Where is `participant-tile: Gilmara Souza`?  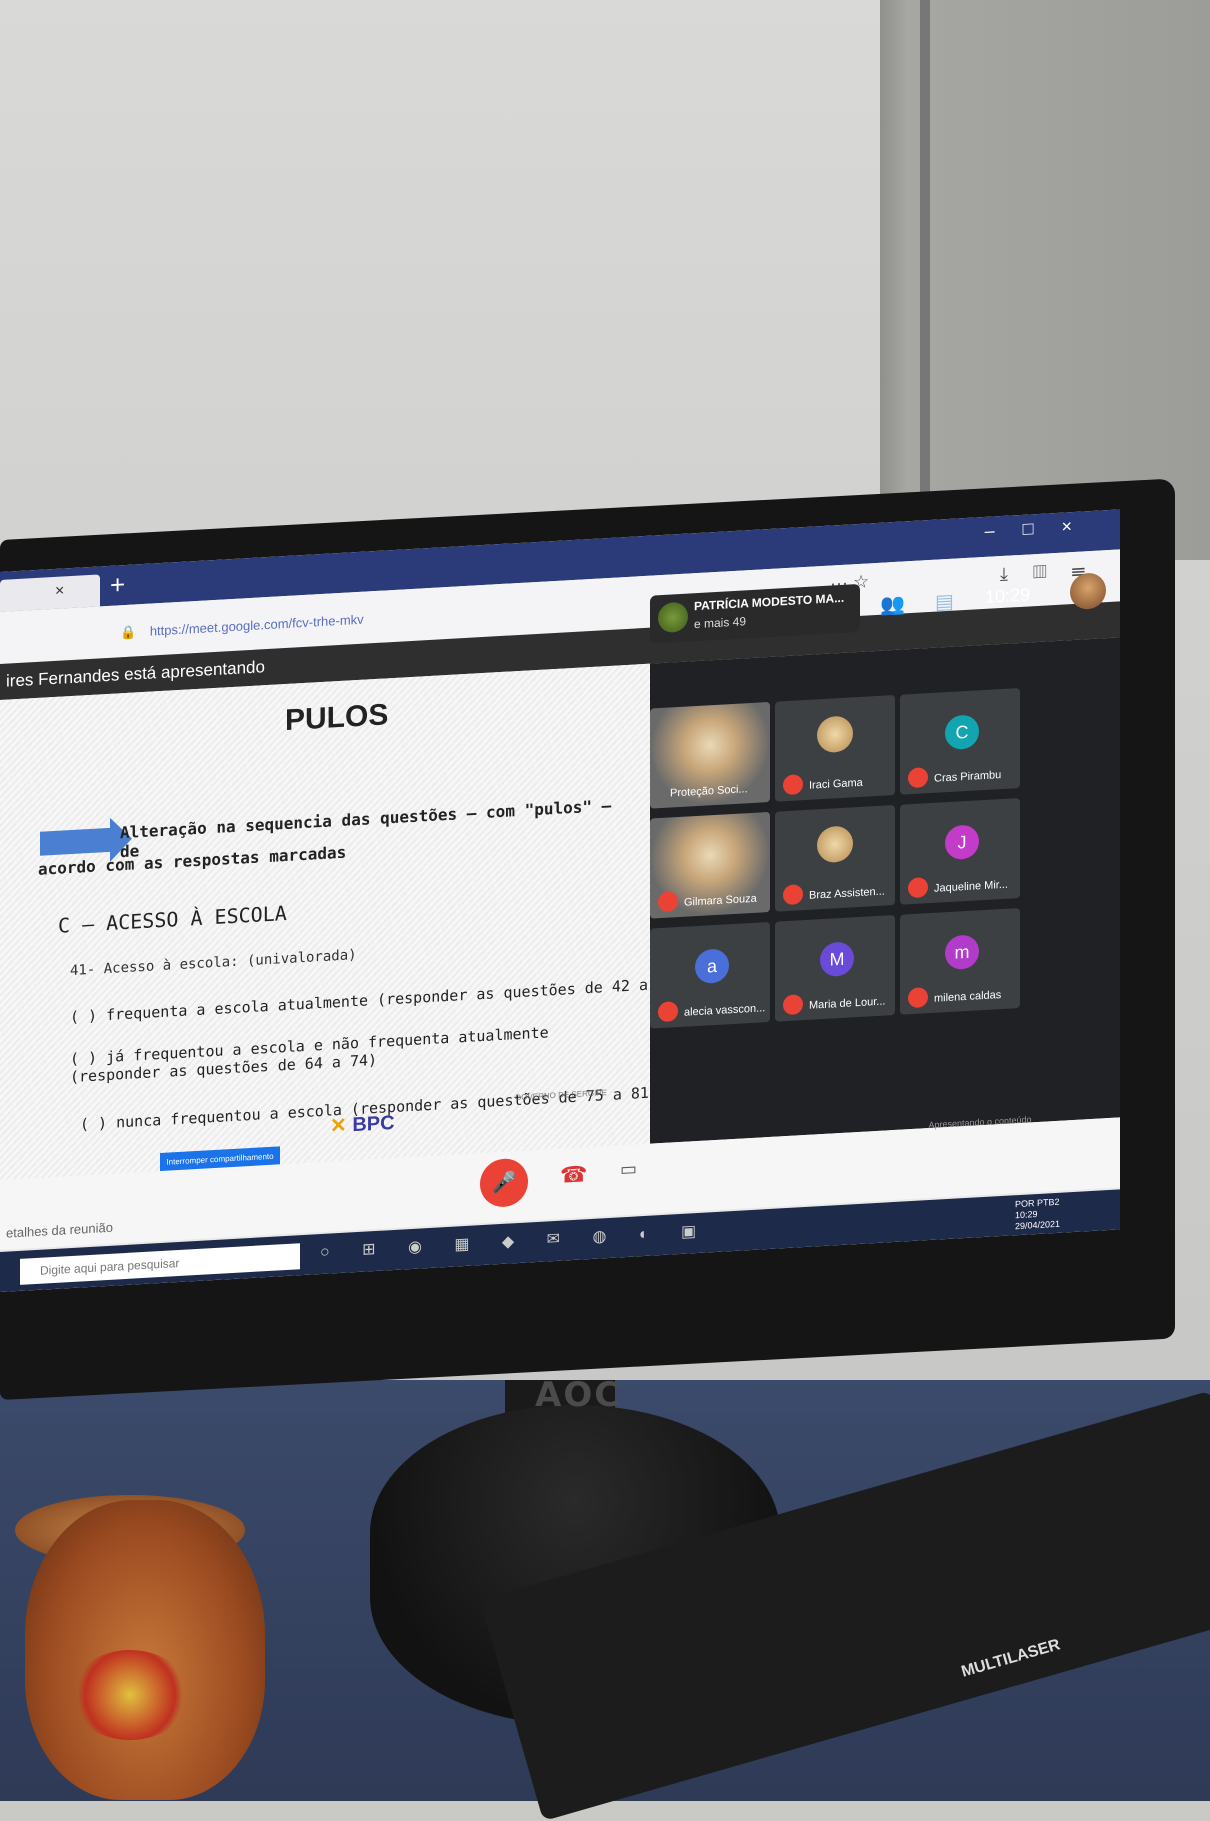 participant-tile: Gilmara Souza is located at coordinates (710, 865).